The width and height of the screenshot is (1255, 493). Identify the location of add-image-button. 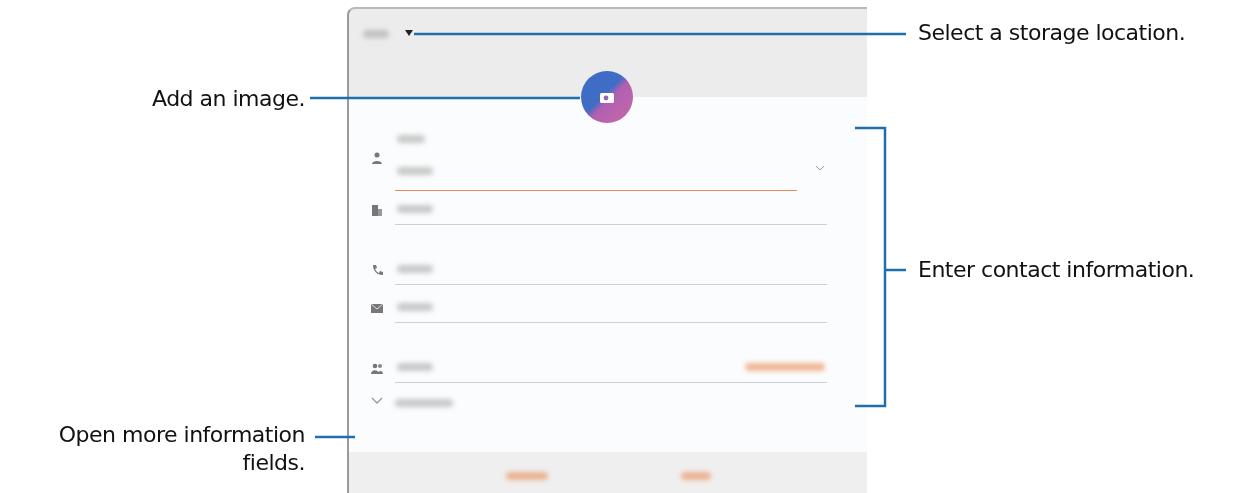
(607, 97).